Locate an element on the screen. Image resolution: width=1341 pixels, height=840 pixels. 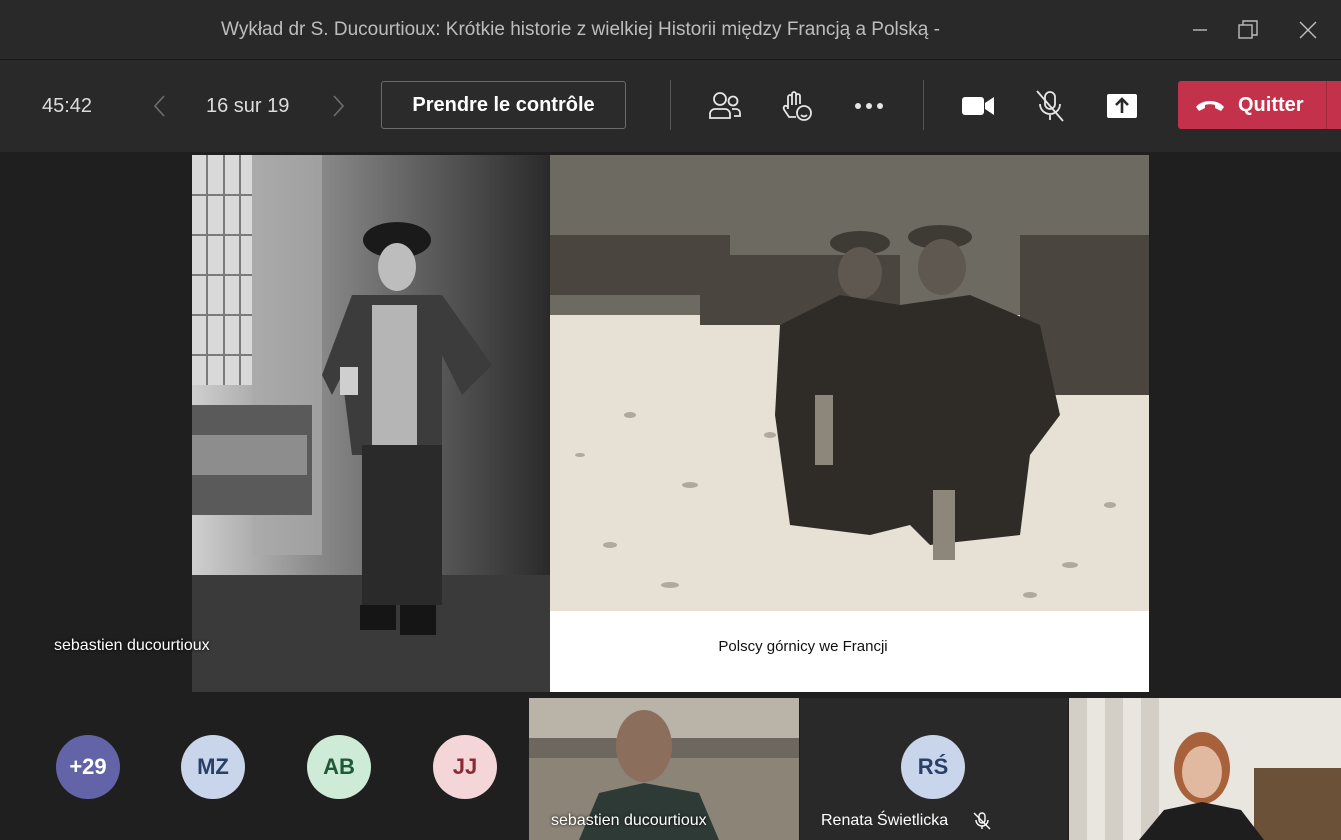
participant-avatar: AB is located at coordinates (339, 767).